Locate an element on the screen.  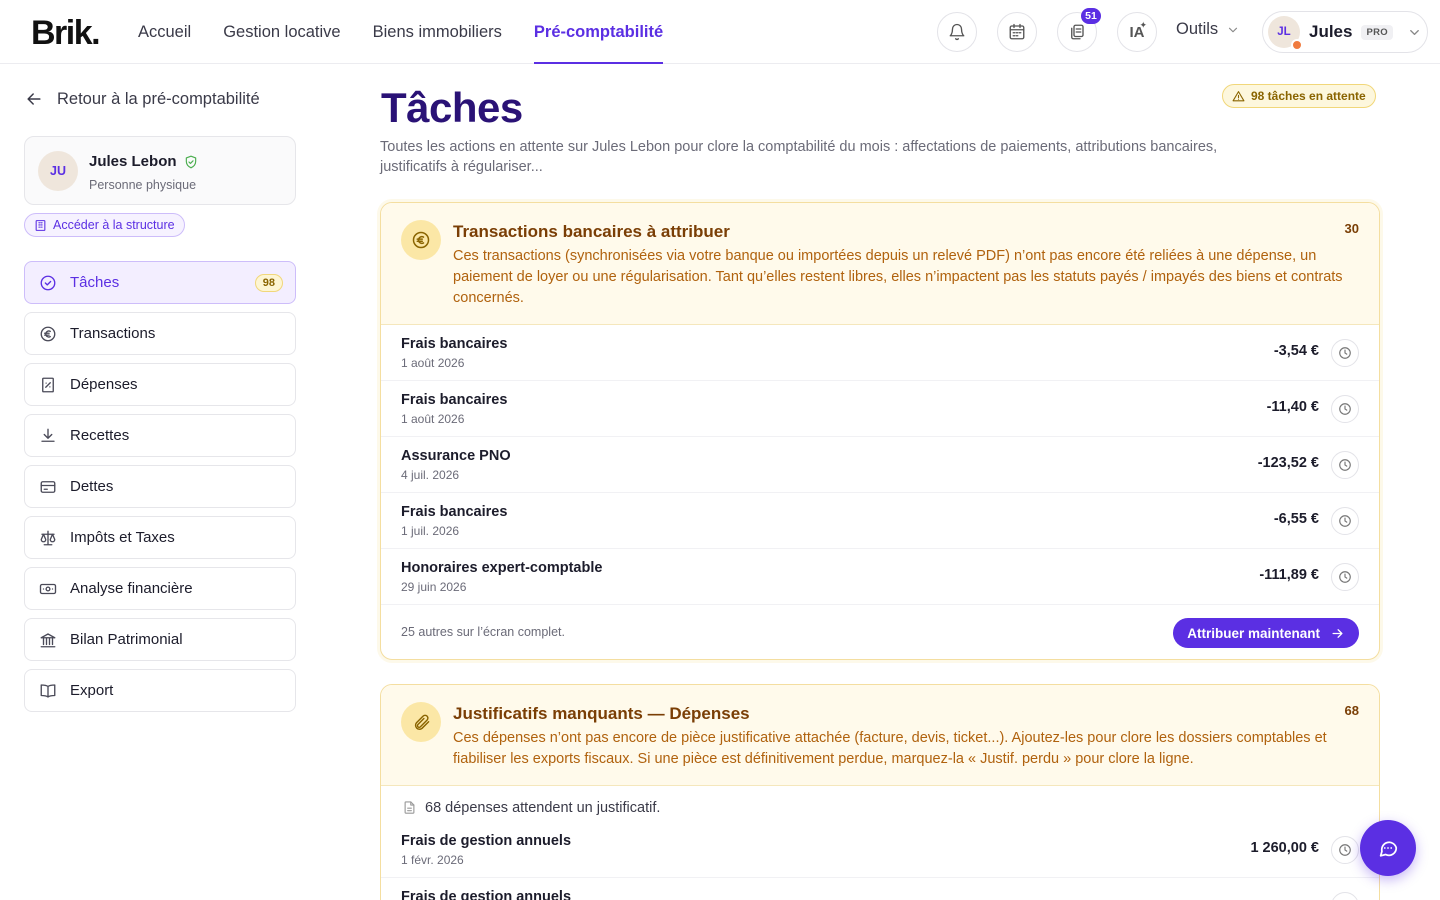
verified-shield-icon is located at coordinates (190, 161).